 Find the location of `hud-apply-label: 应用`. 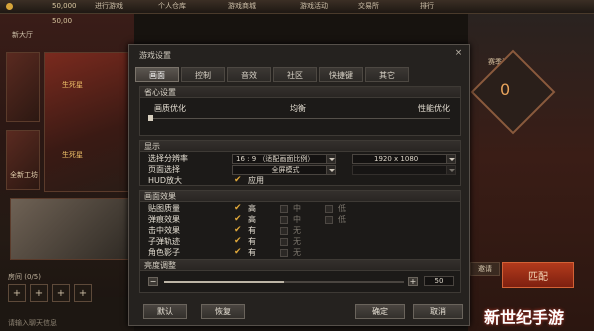

hud-apply-label: 应用 is located at coordinates (256, 180).